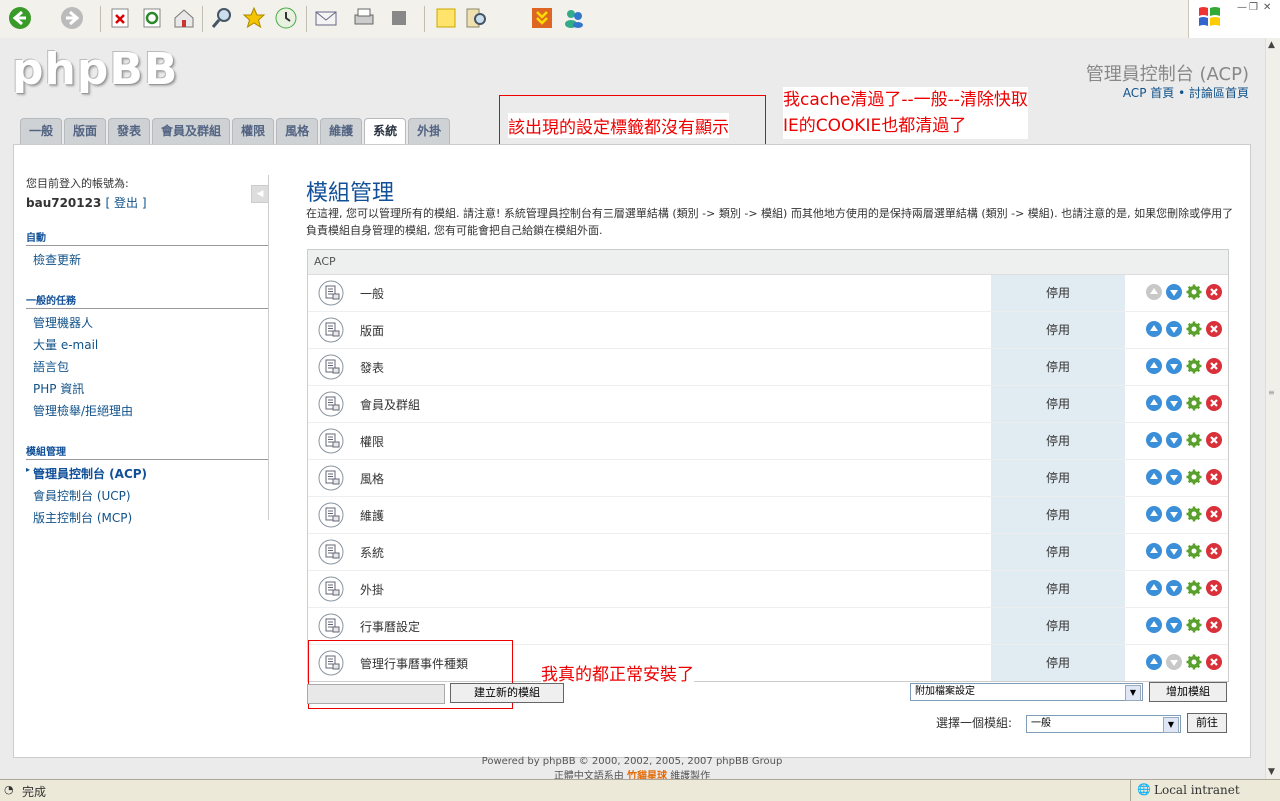 Image resolution: width=1280 pixels, height=801 pixels. What do you see at coordinates (297, 131) in the screenshot?
I see `tab-styles: 風格` at bounding box center [297, 131].